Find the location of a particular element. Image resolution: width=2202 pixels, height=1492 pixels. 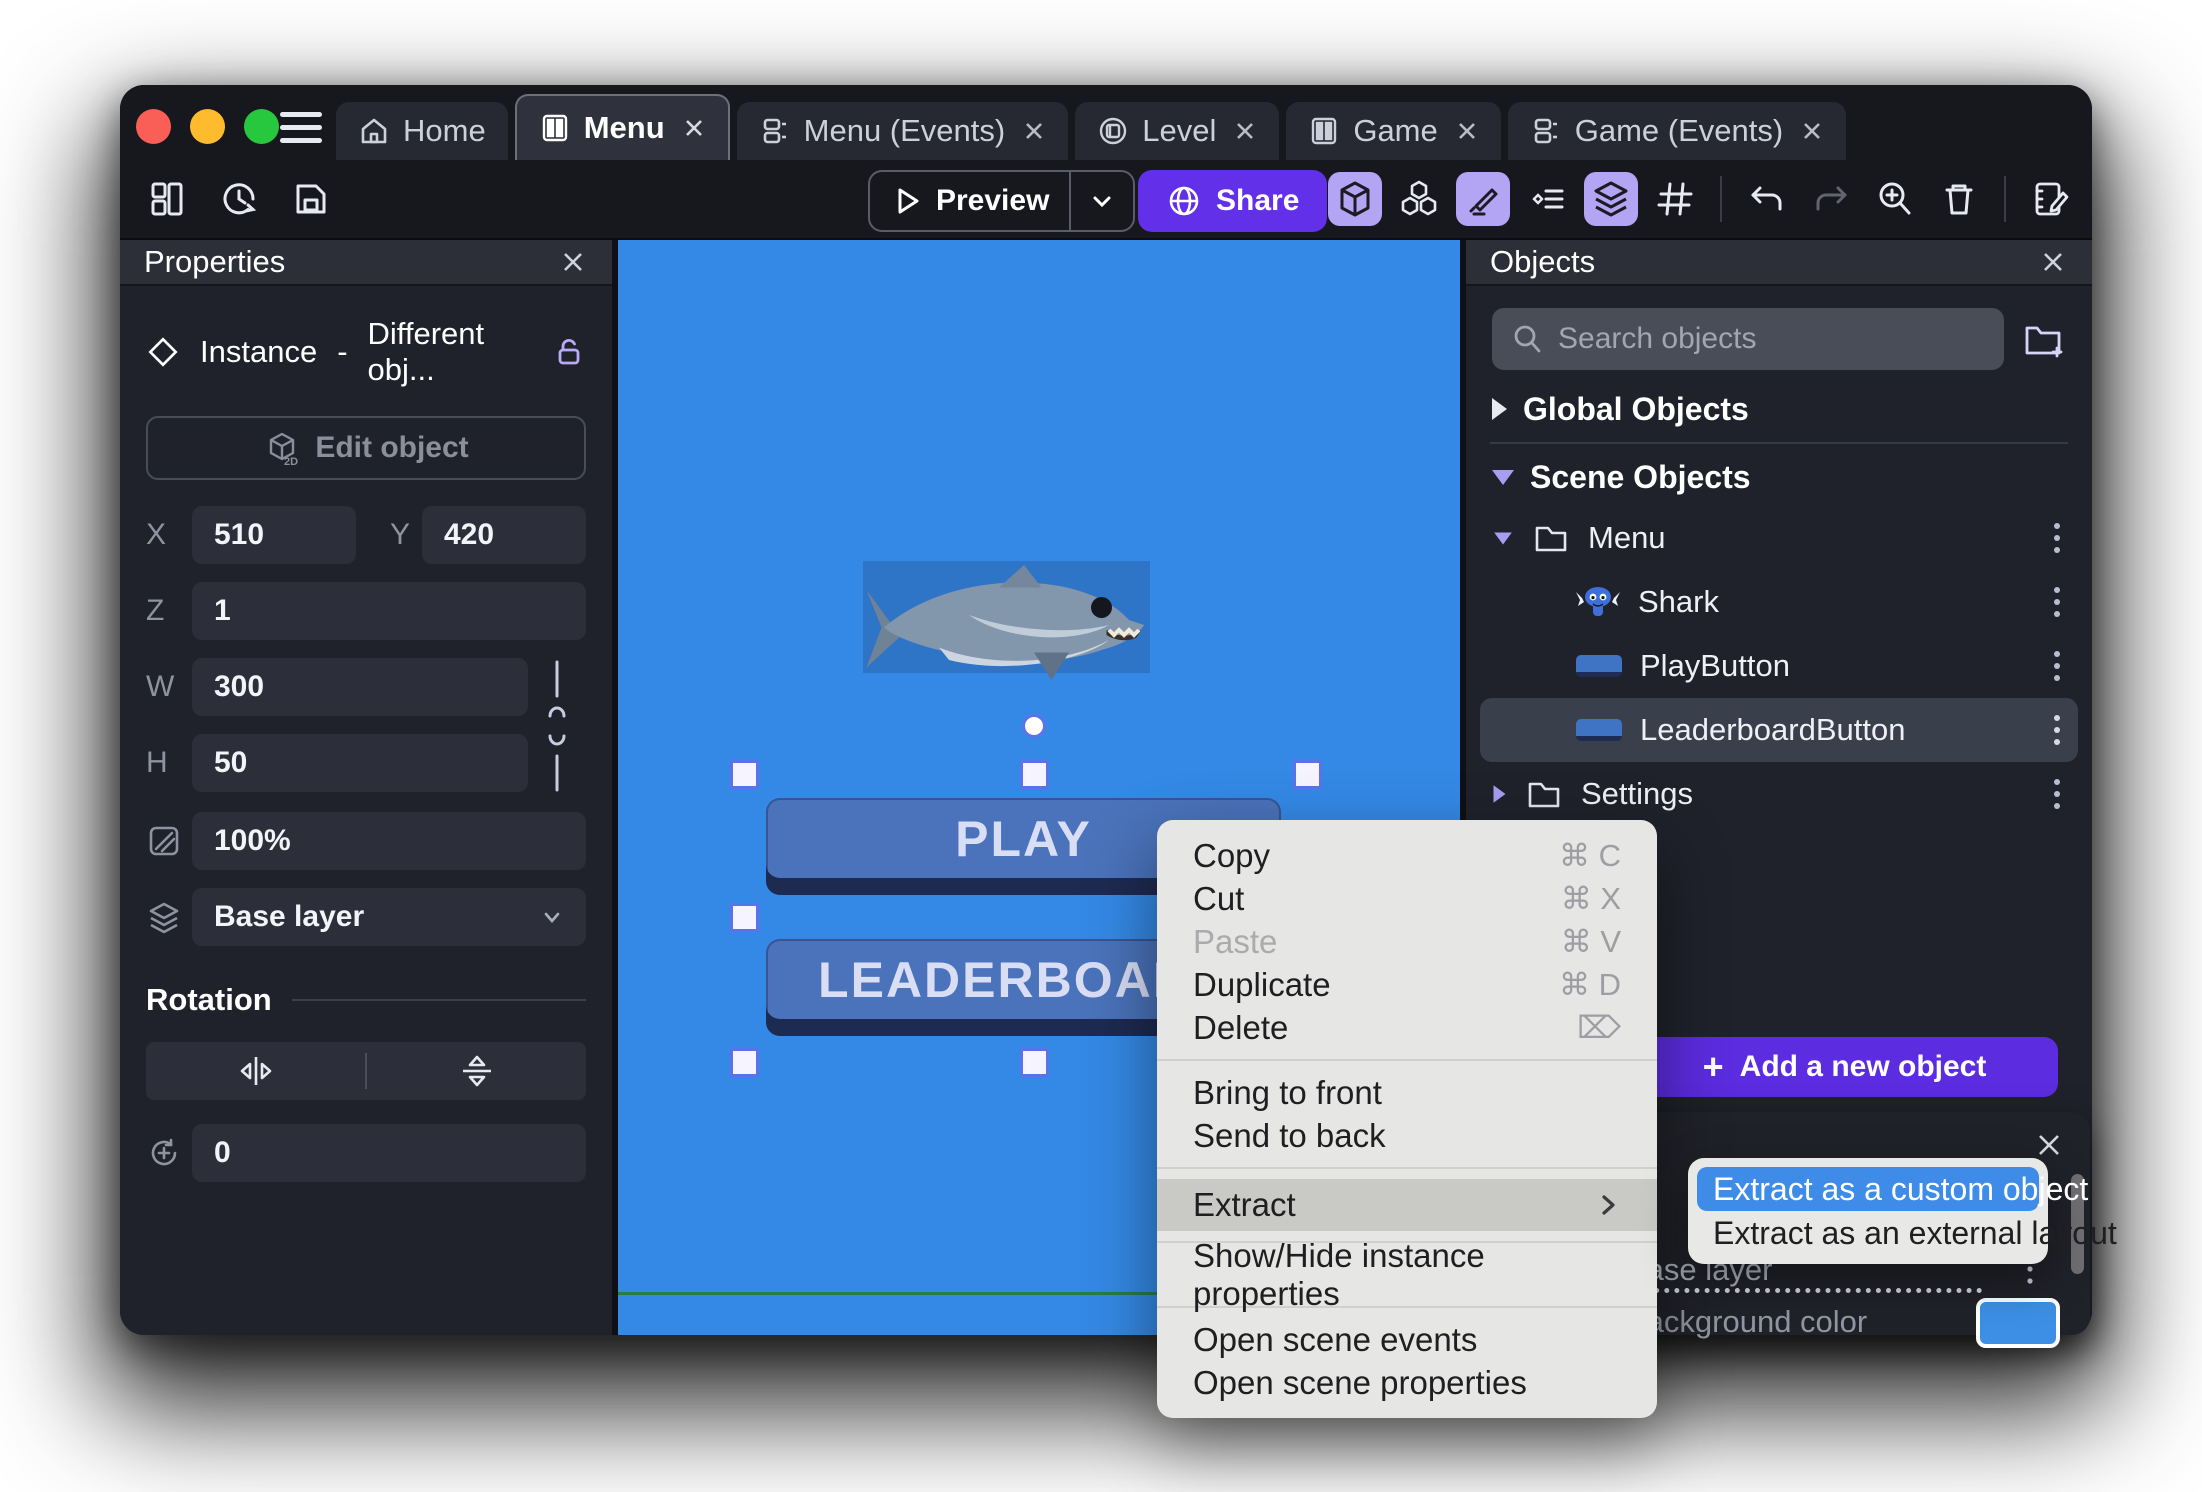

grid-icon is located at coordinates (1675, 199).